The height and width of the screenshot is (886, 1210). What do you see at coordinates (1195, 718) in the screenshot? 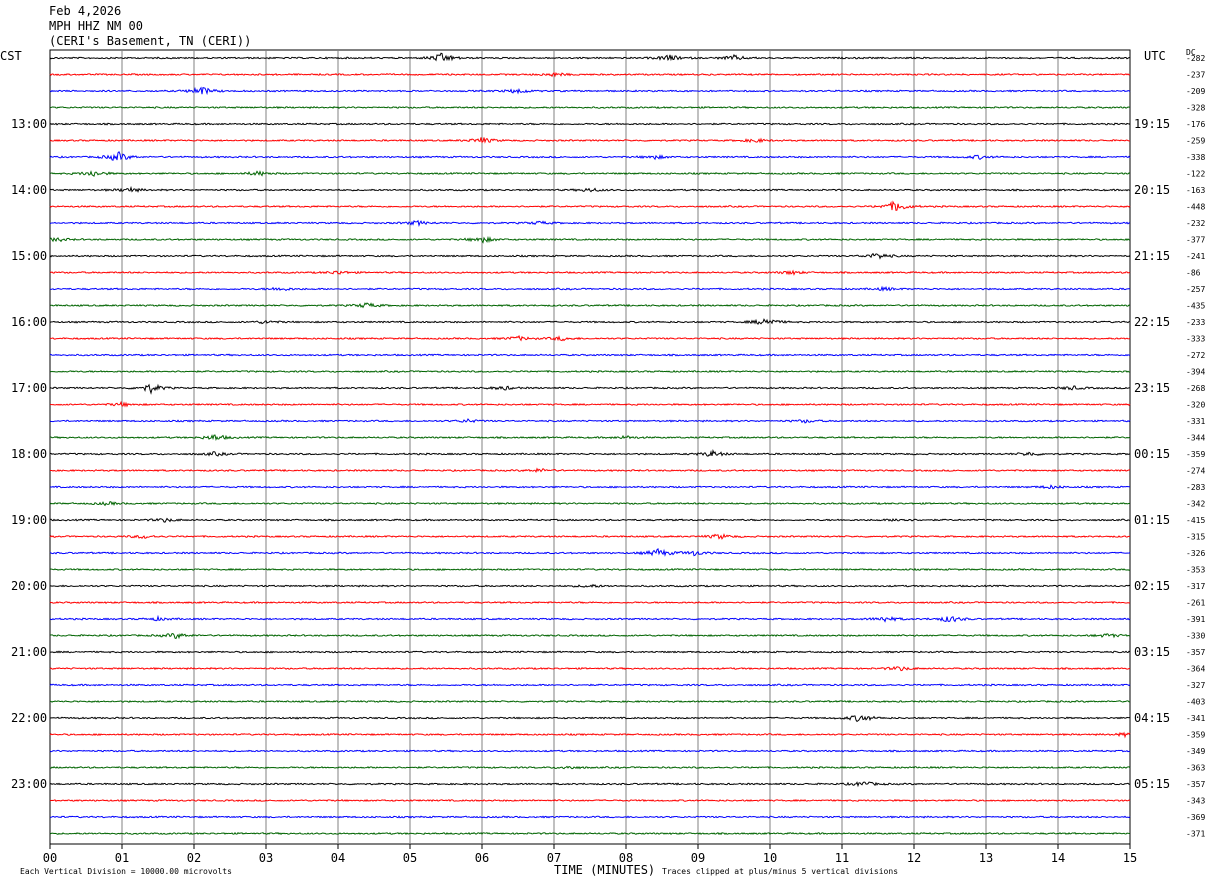
I see `dc-offset-value: -341` at bounding box center [1195, 718].